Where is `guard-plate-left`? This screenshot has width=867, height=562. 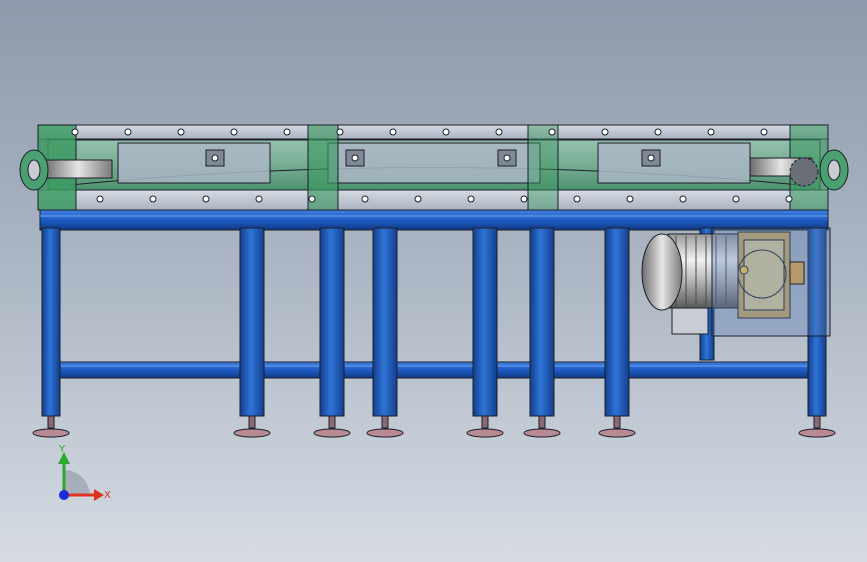
guard-plate-left is located at coordinates (194, 163).